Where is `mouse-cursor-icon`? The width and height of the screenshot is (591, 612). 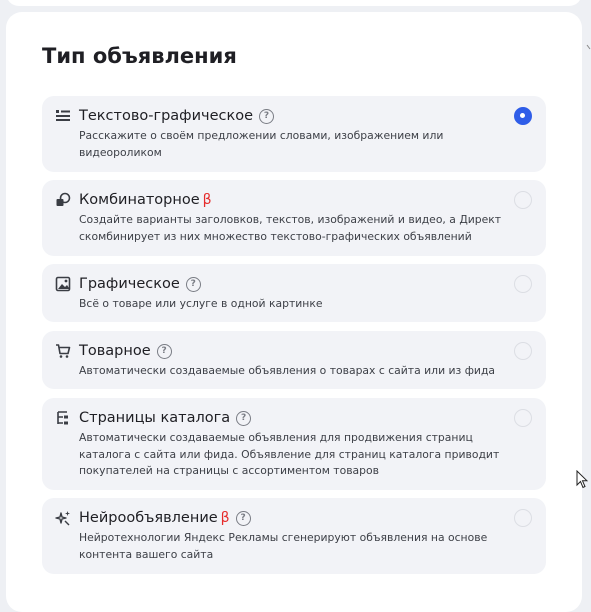
mouse-cursor-icon is located at coordinates (582, 479).